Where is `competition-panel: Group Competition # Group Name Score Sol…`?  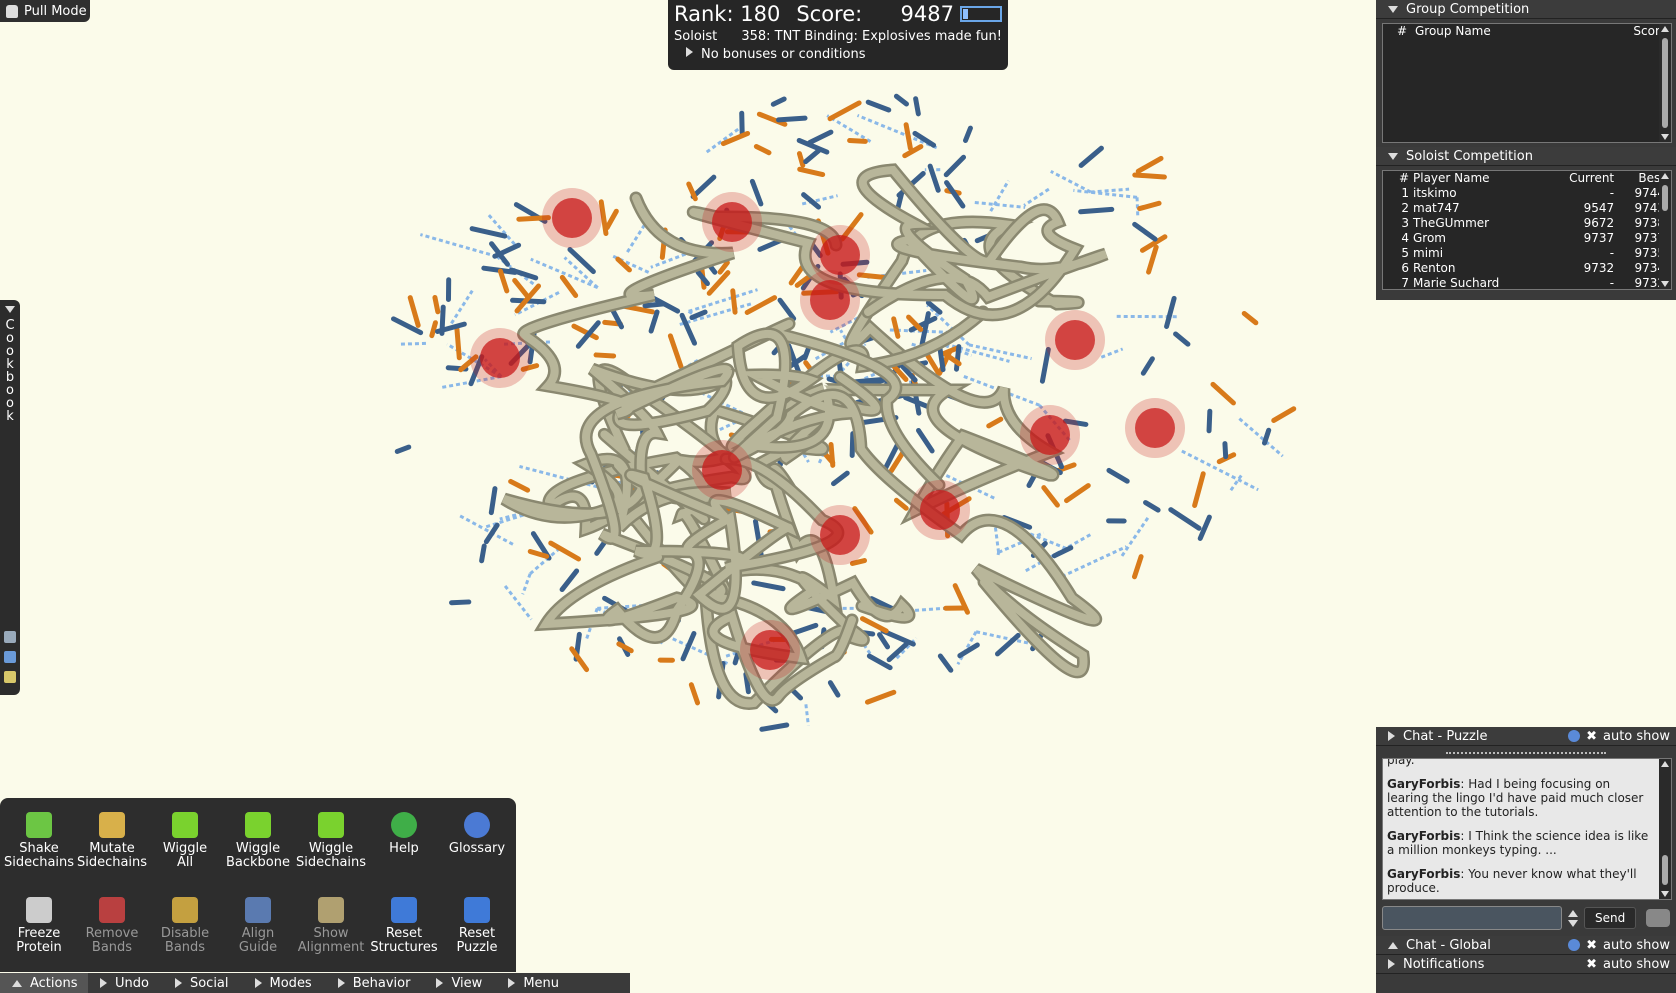
competition-panel: Group Competition # Group Name Score Sol… is located at coordinates (1526, 150).